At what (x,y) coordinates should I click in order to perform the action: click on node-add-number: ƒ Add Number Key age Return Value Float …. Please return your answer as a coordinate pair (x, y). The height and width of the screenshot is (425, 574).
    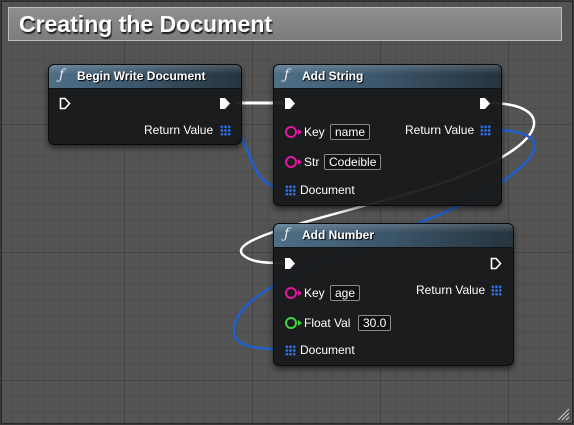
    Looking at the image, I should click on (393, 294).